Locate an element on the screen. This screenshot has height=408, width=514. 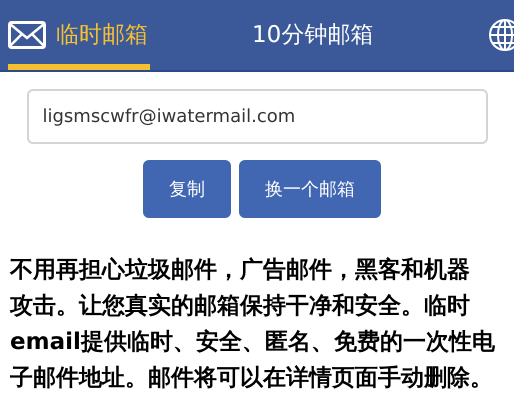
action-button: 换一个邮箱 is located at coordinates (310, 189).